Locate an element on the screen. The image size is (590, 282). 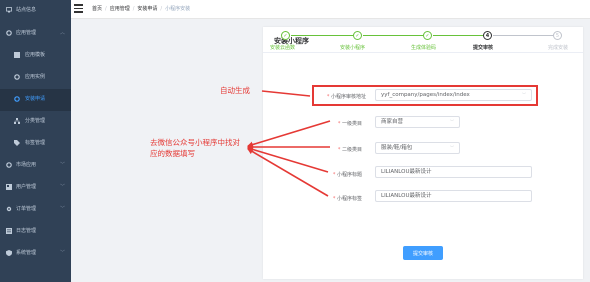
arrow-to-title is located at coordinates (288, 159).